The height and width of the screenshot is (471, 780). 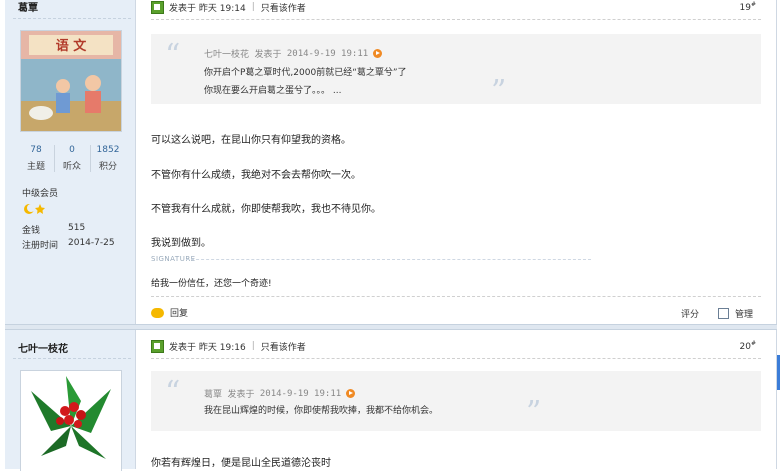 I want to click on quote-author: 七叶一枝花, so click(x=227, y=55).